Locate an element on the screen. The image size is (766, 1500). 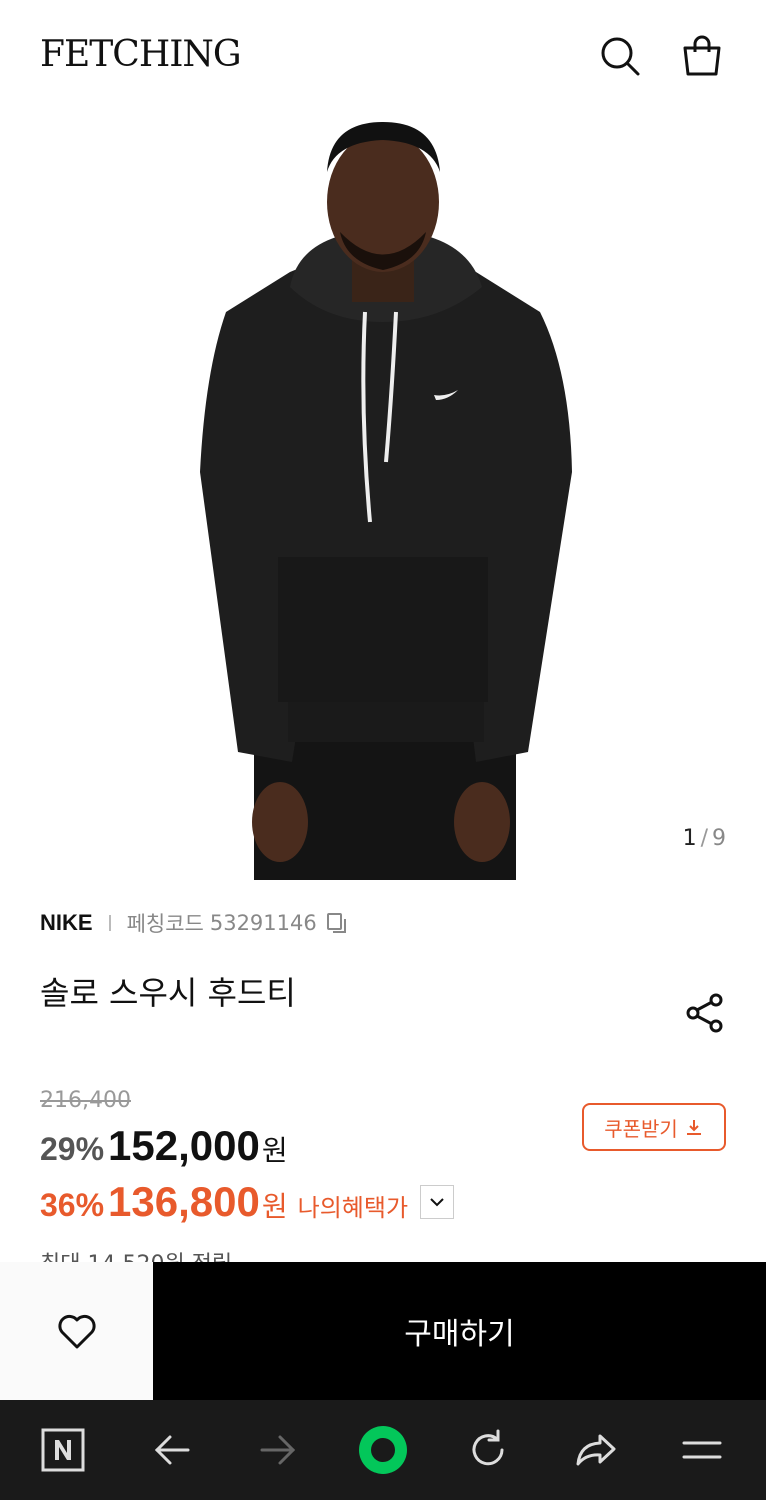
buy-button: 구매하기 is located at coordinates (459, 1331).